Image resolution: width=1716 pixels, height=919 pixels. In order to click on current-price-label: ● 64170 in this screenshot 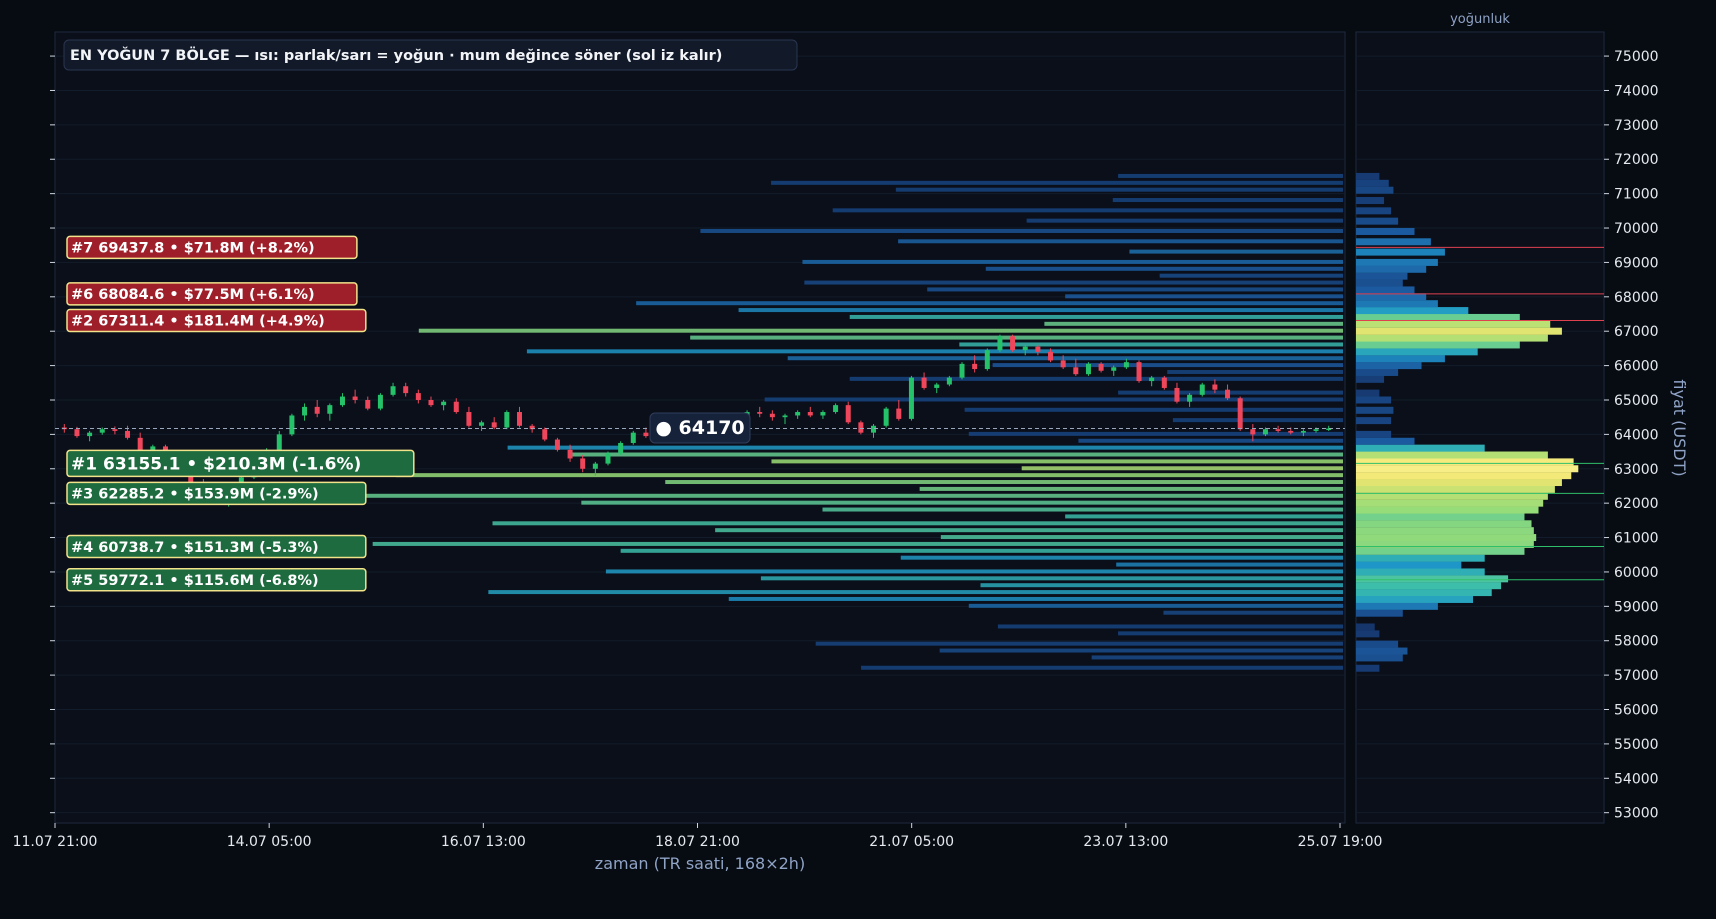, I will do `click(699, 428)`.